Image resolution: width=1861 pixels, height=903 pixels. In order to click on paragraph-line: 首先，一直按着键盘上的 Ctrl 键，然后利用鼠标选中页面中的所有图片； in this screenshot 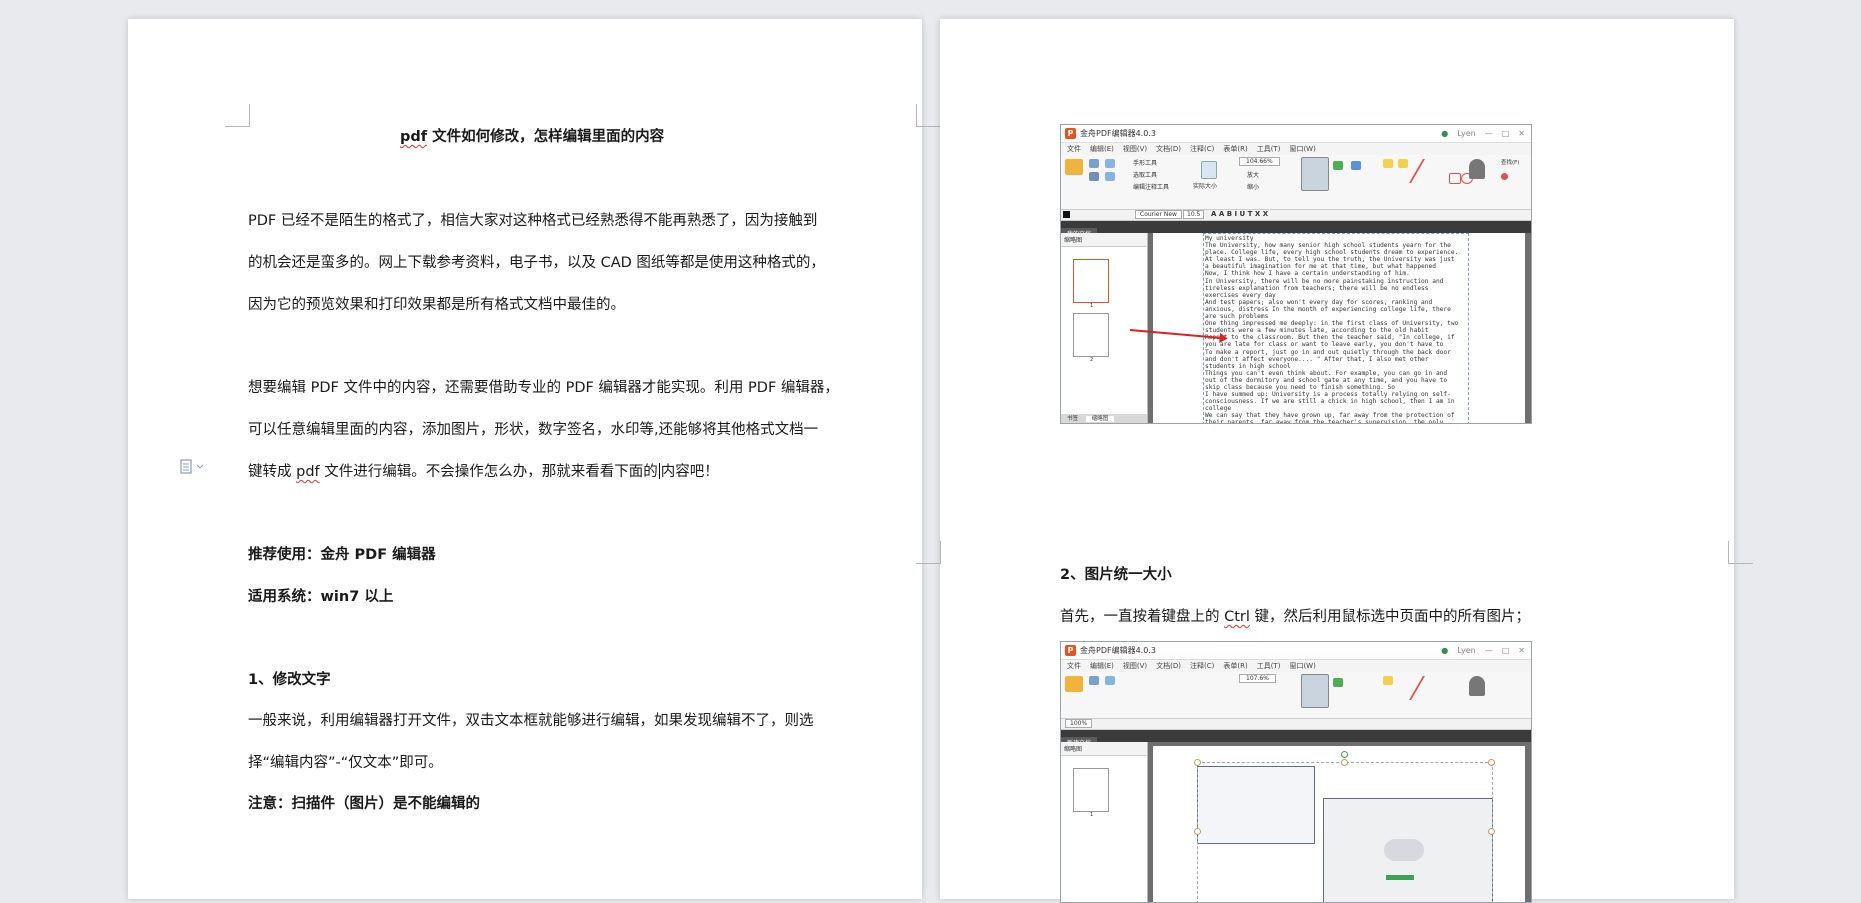, I will do `click(1295, 615)`.